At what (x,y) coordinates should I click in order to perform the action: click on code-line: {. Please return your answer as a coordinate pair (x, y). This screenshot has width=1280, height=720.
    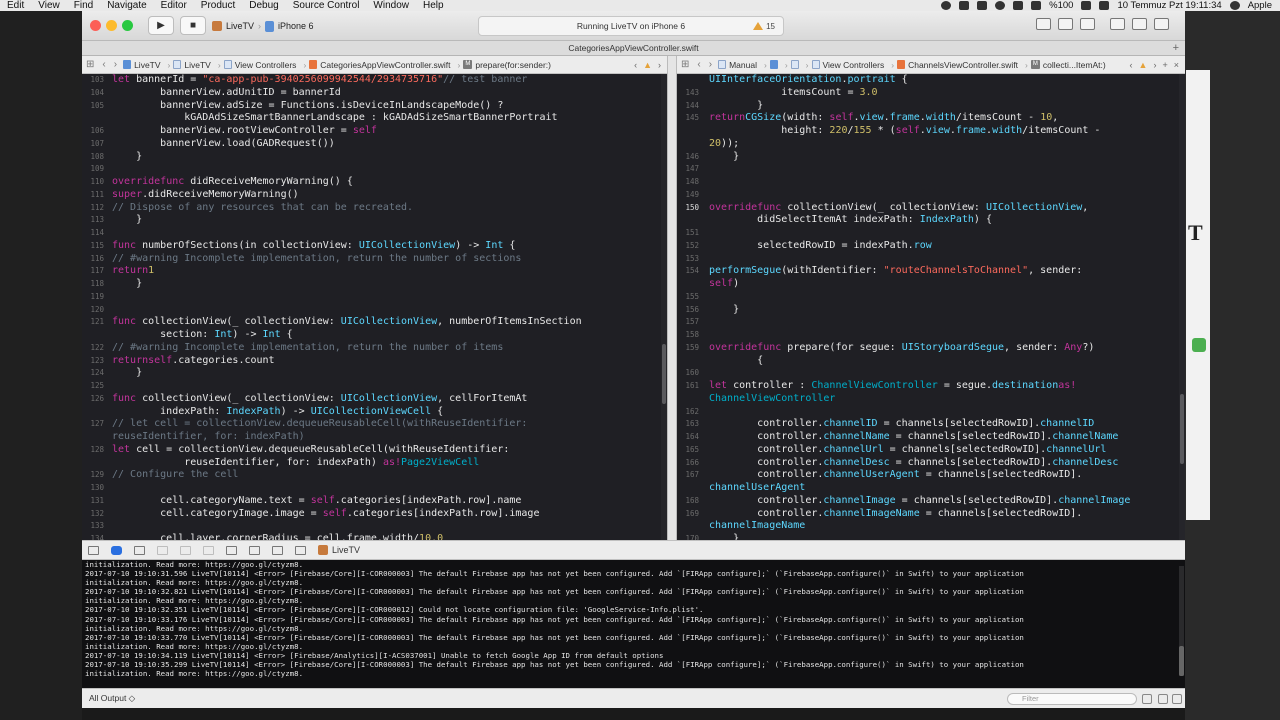
    Looking at the image, I should click on (919, 361).